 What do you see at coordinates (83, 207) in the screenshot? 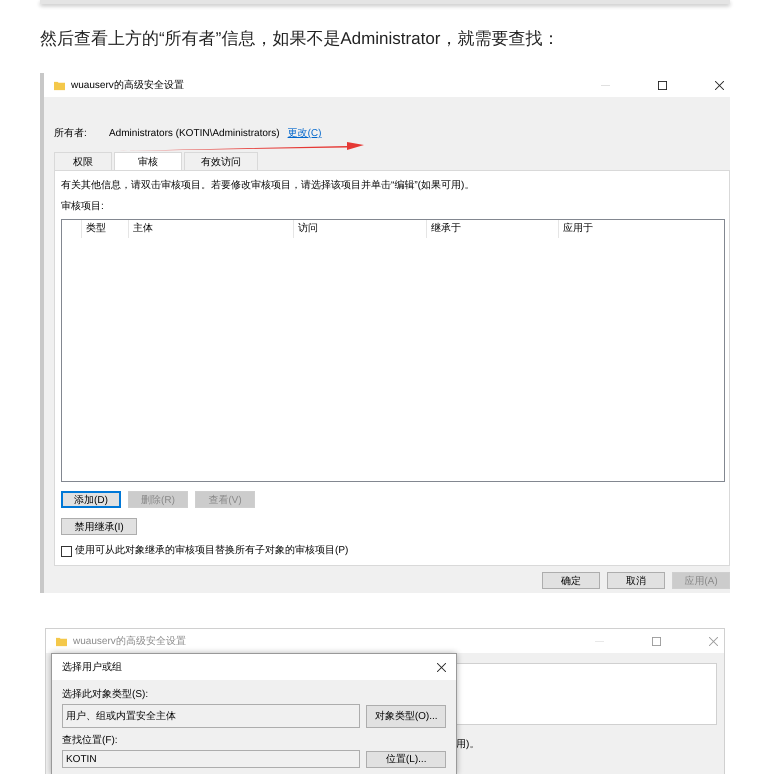
I see `list-label: 审核项目:` at bounding box center [83, 207].